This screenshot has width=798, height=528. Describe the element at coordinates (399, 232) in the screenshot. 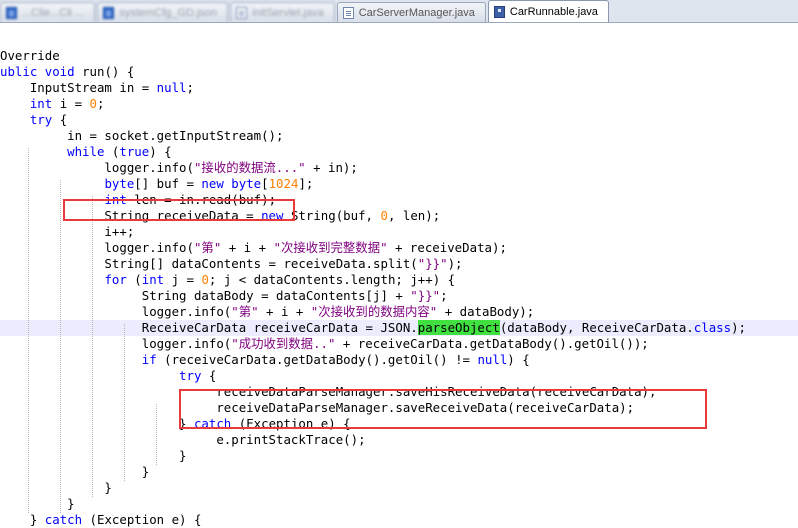

I see `code-line: i++;` at that location.